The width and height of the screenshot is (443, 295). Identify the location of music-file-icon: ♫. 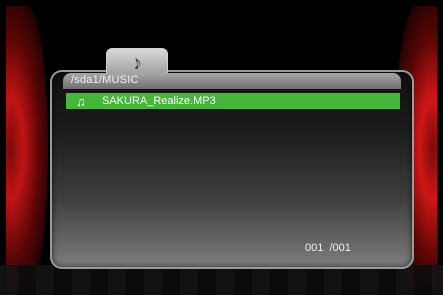
(81, 101).